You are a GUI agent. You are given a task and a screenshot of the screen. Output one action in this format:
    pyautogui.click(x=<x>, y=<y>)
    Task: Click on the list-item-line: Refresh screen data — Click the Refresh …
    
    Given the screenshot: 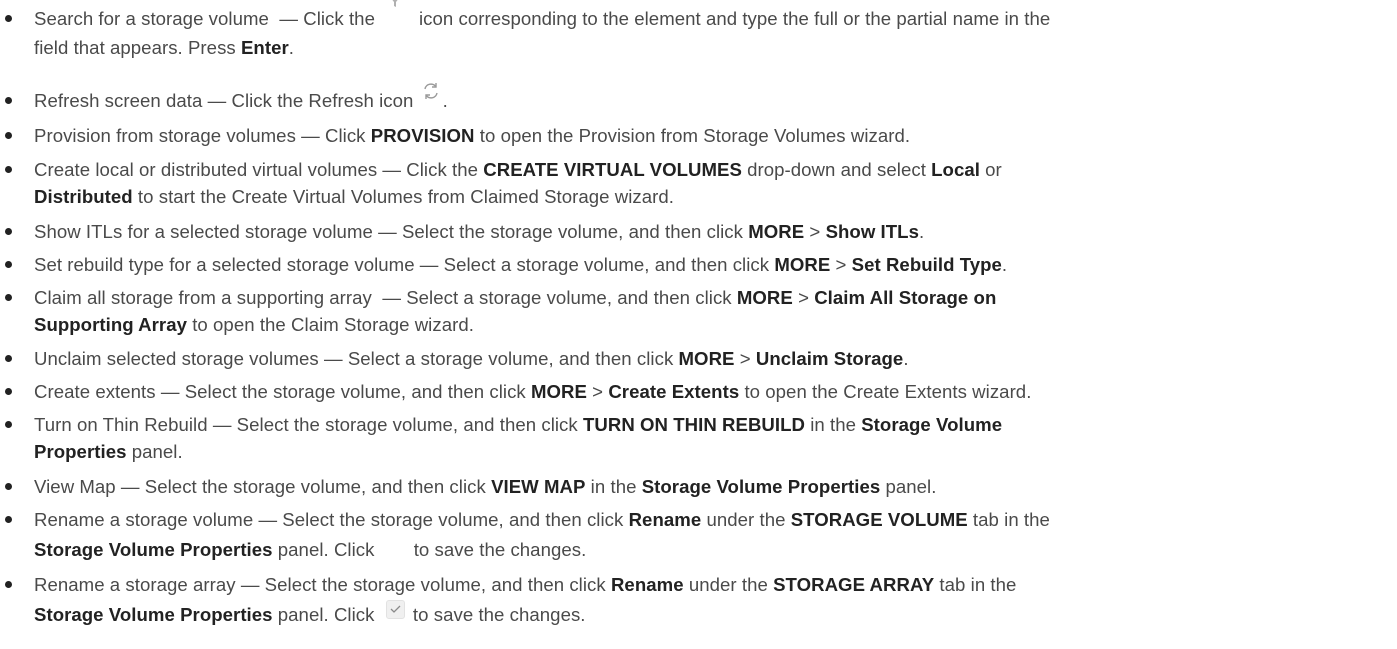 What is the action you would take?
    pyautogui.click(x=241, y=97)
    